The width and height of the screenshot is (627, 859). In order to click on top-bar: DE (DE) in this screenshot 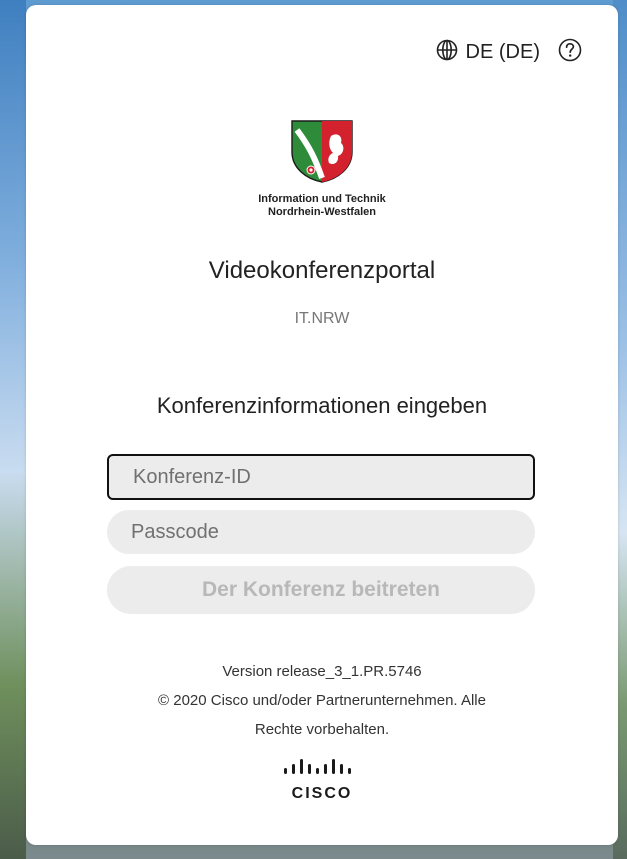, I will do `click(509, 52)`.